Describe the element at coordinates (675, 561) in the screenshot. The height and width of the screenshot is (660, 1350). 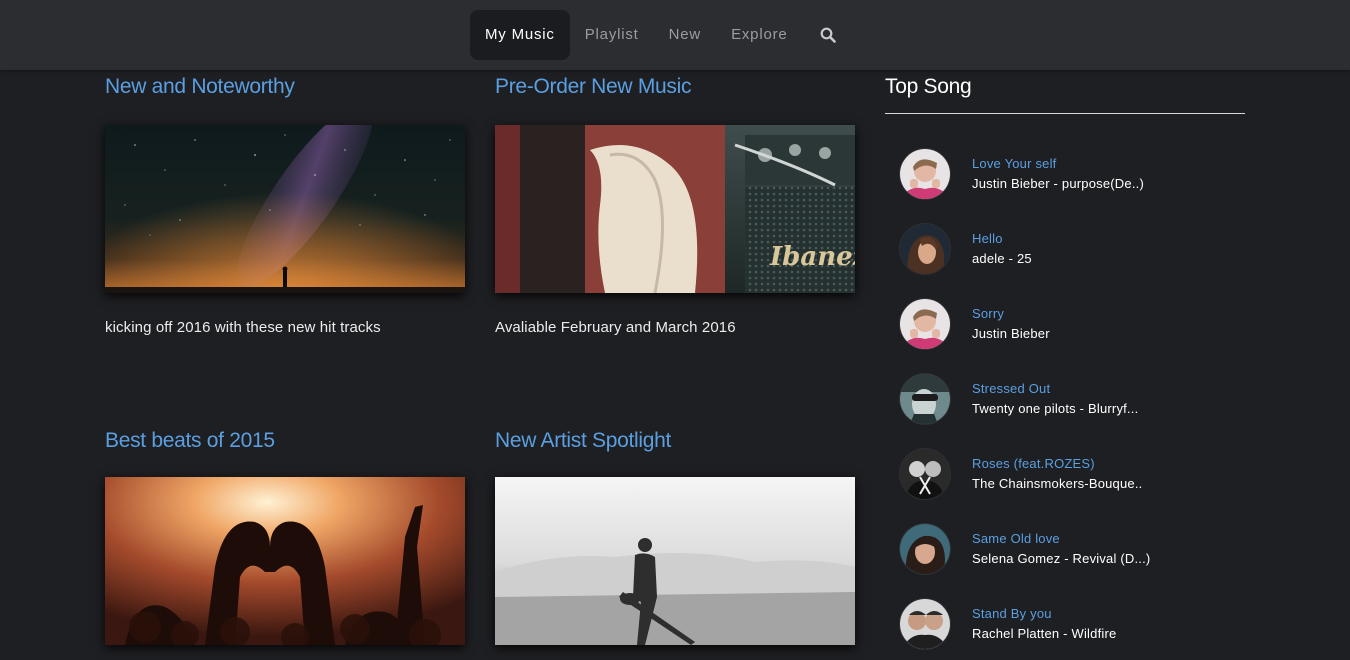
I see `card-image-desert-guitarist` at that location.